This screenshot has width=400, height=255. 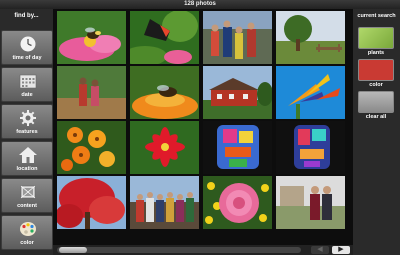 I want to click on features-button: features, so click(x=27, y=121).